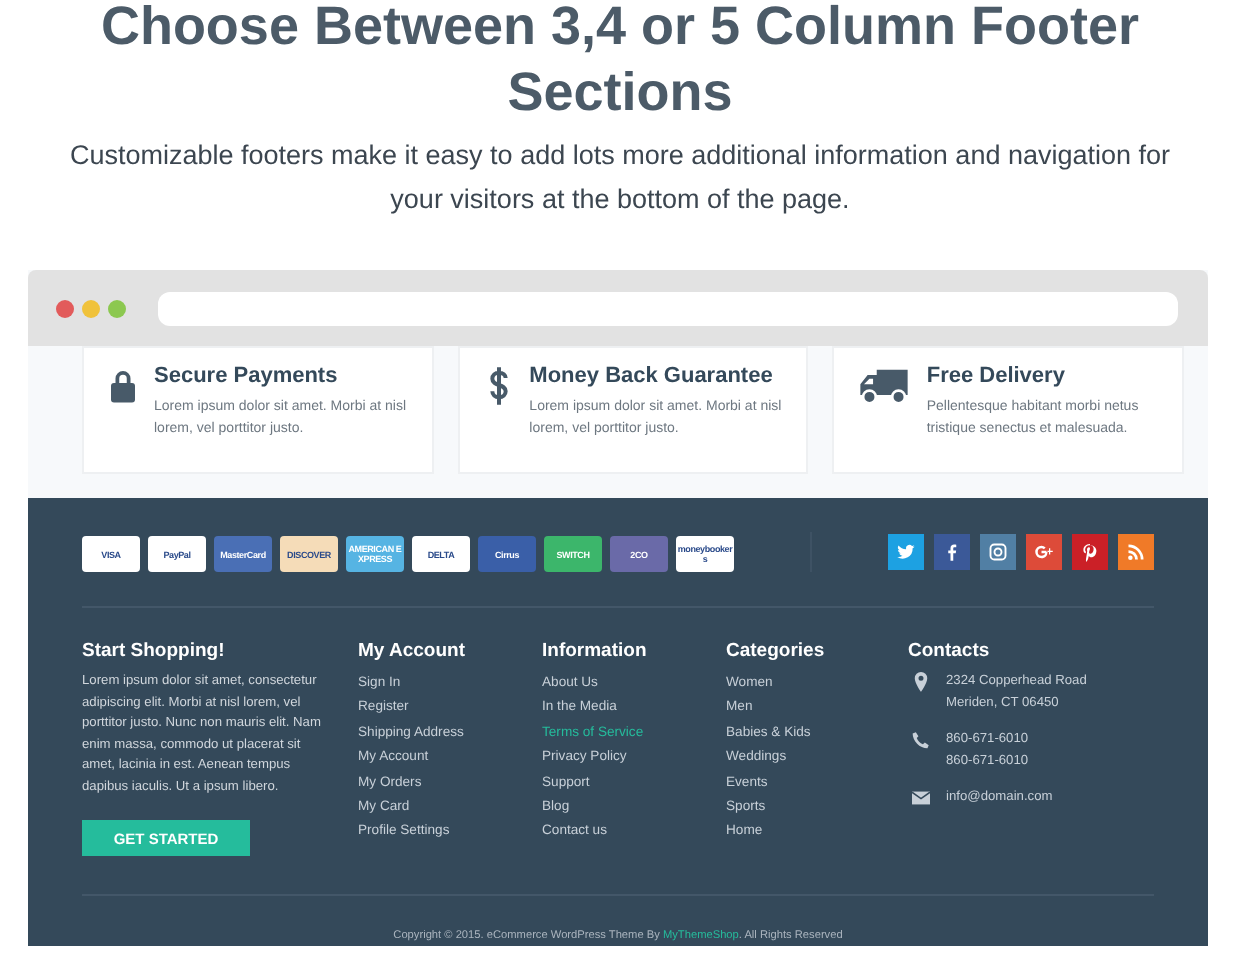 The image size is (1240, 956). I want to click on truck-icon, so click(884, 386).